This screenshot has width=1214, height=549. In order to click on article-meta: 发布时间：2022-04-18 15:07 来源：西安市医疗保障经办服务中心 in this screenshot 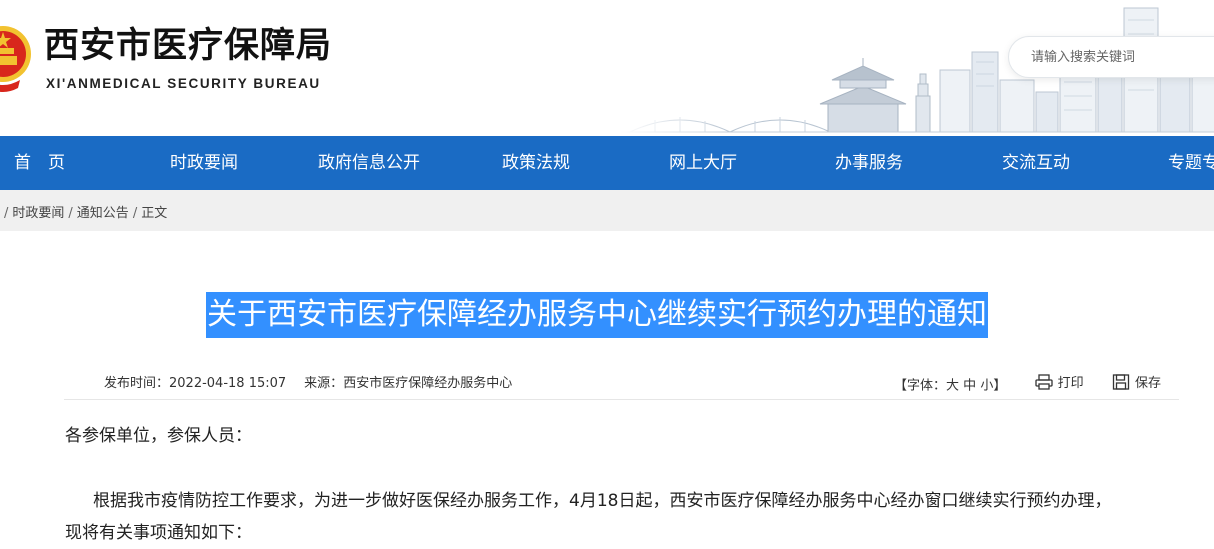, I will do `click(308, 381)`.